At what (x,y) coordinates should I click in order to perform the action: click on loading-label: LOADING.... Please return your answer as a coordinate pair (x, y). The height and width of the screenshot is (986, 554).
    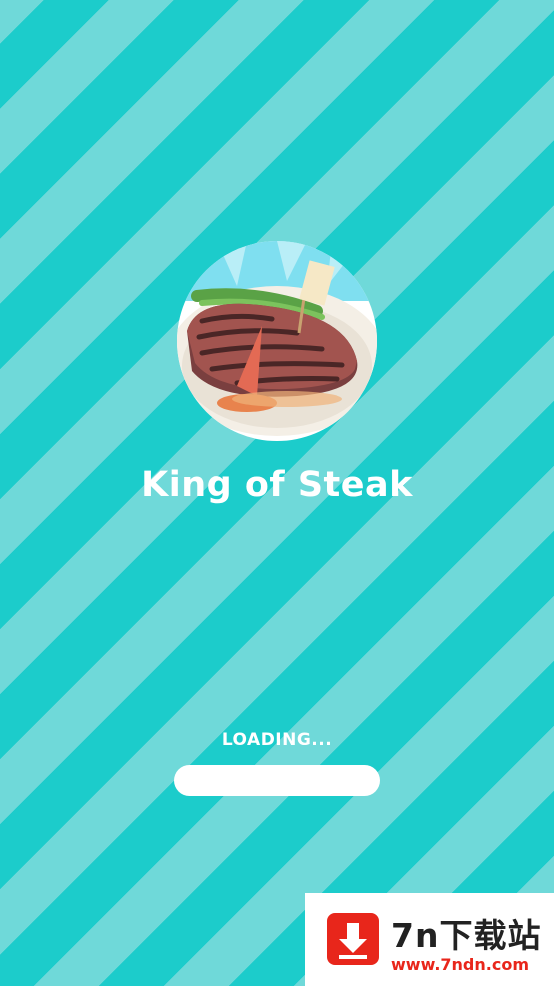
    Looking at the image, I should click on (277, 740).